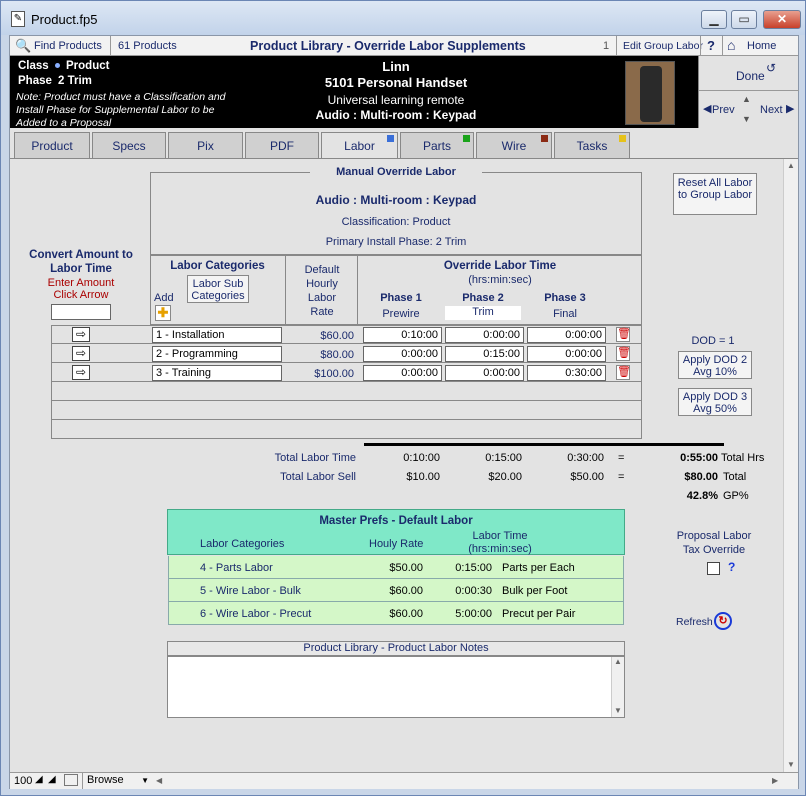 The width and height of the screenshot is (806, 796). What do you see at coordinates (423, 477) in the screenshot?
I see `total-sell-phase1: $10.00` at bounding box center [423, 477].